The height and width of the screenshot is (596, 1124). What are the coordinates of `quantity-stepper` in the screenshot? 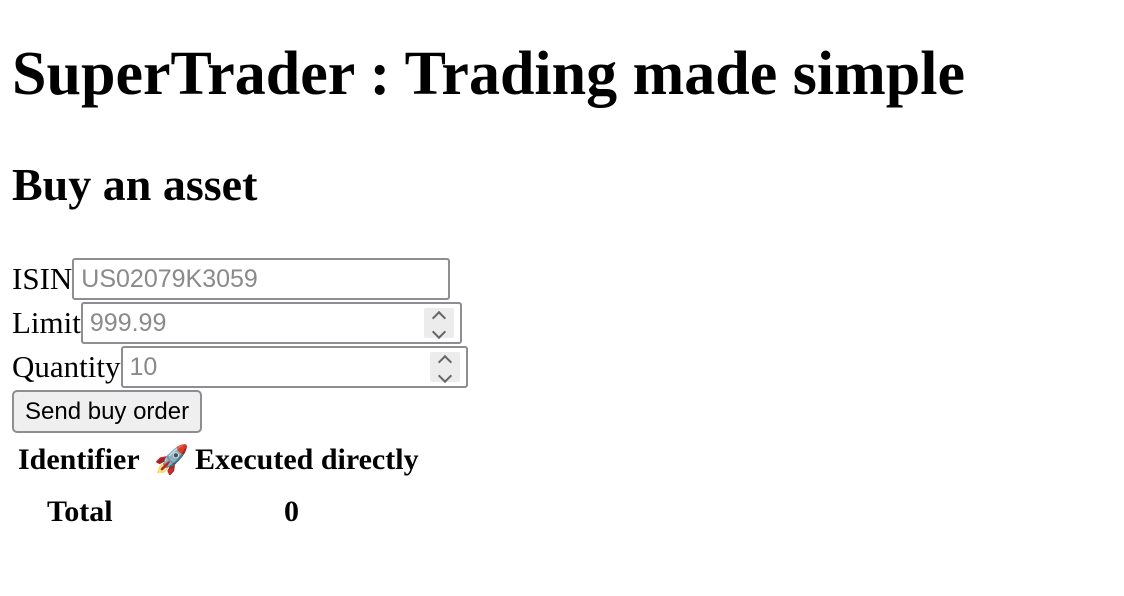 It's located at (444, 367).